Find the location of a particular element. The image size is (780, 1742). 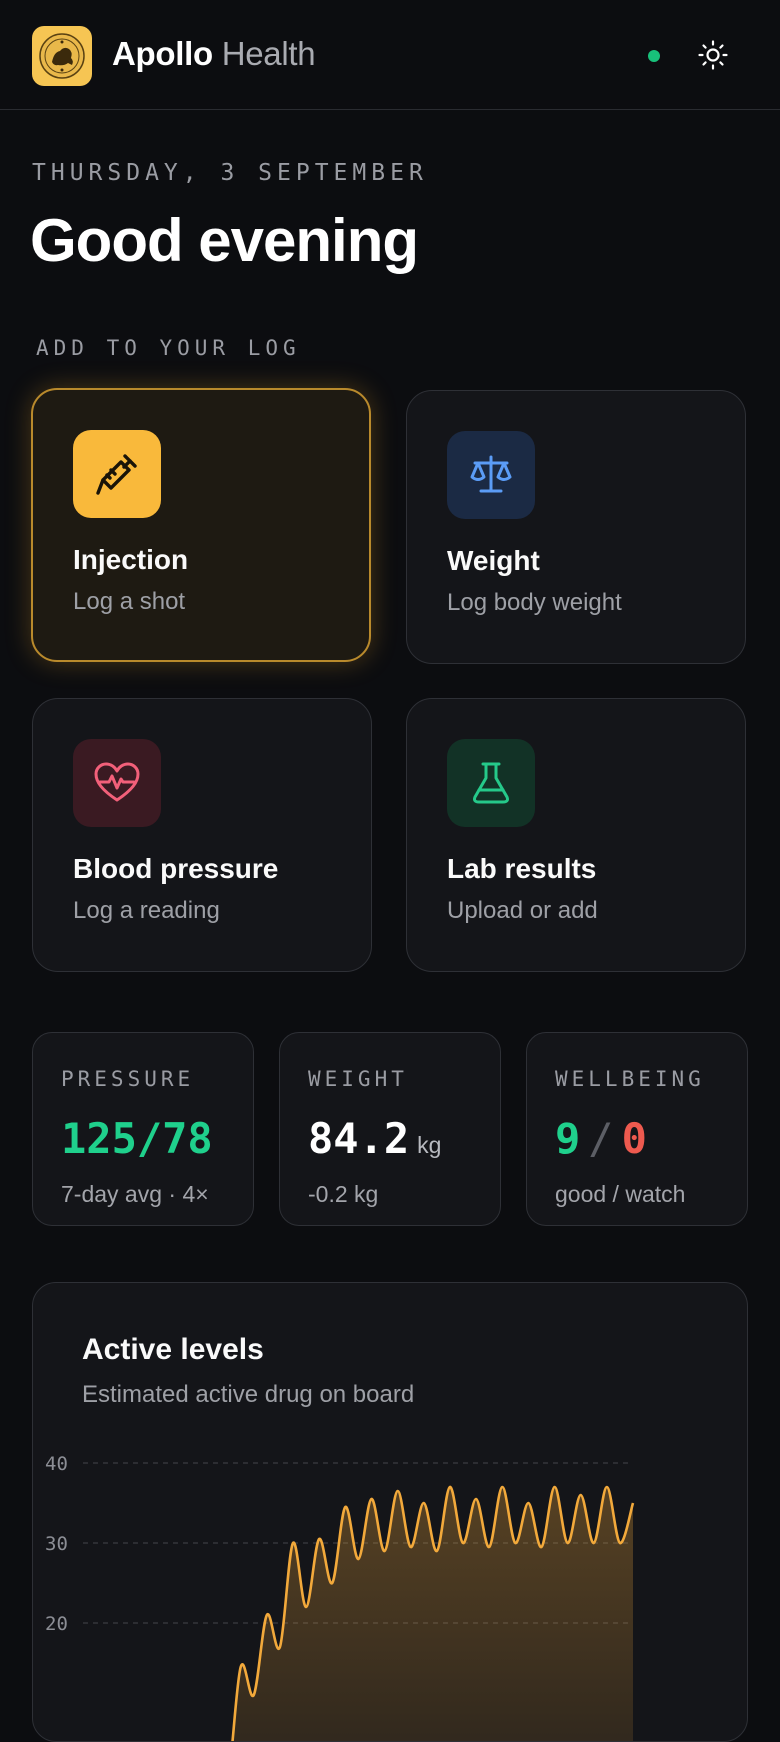

log-injection-card: Injection Log a shot is located at coordinates (201, 525).